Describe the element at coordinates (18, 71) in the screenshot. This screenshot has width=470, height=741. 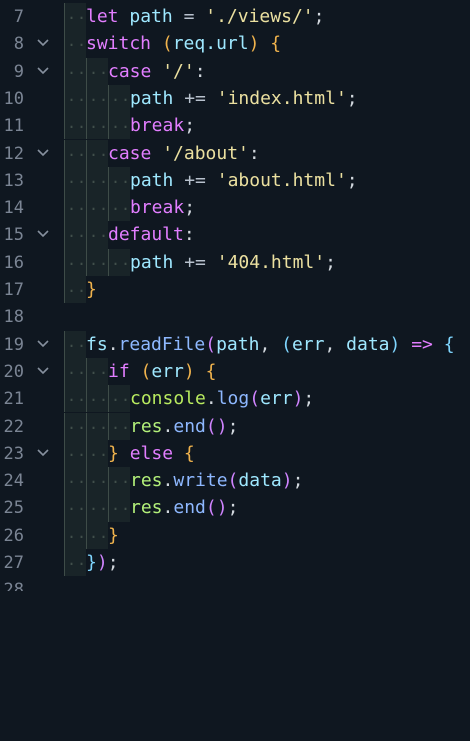
I see `line-number-9: 9` at that location.